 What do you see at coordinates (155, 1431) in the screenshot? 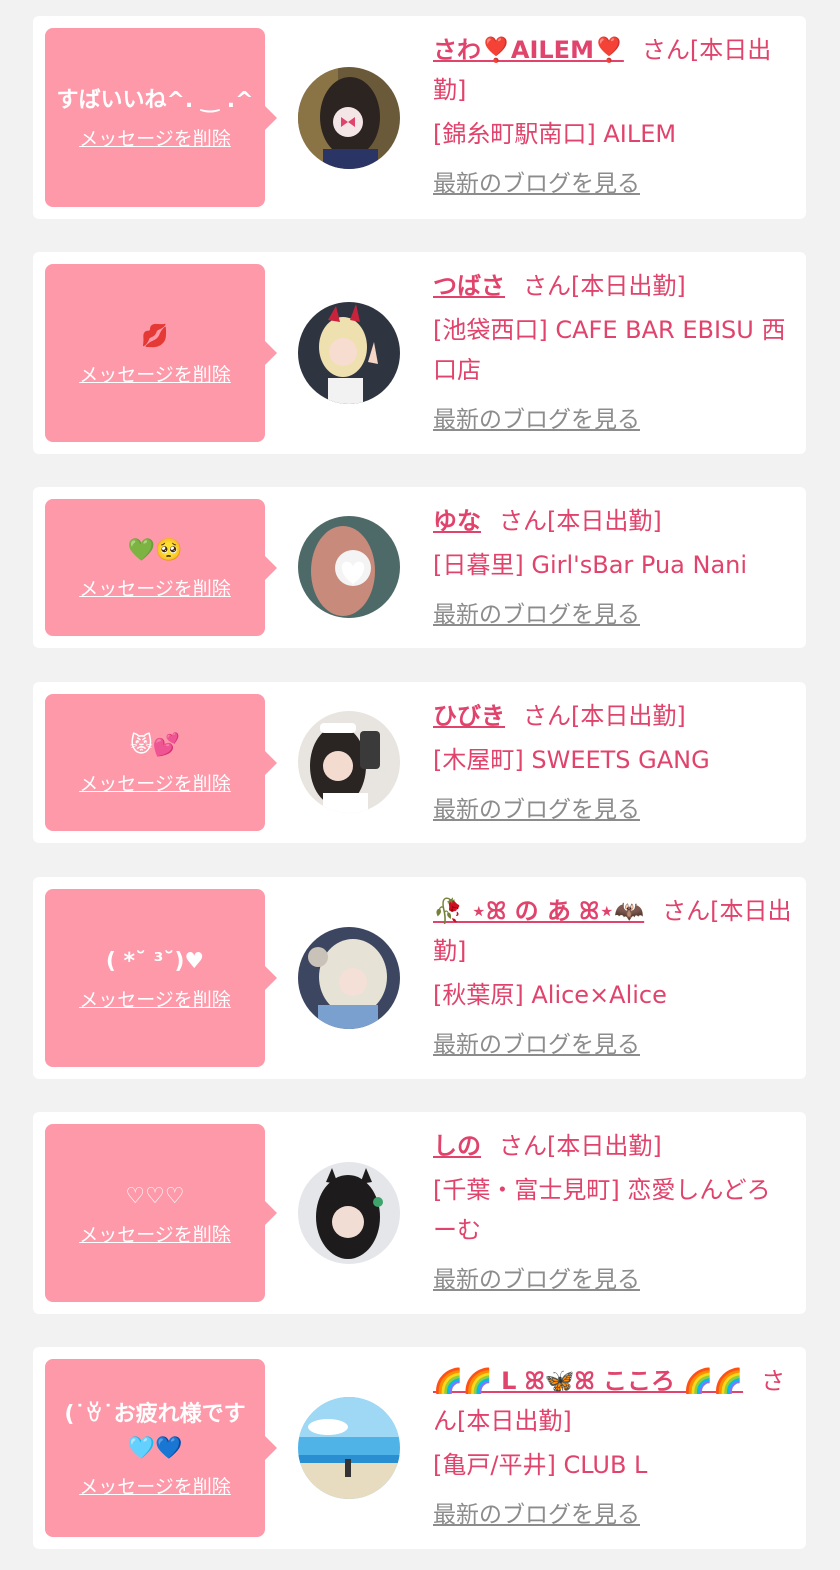
I see `message-text: (˙ꈊ˙お疲れ様です🩵💙` at bounding box center [155, 1431].